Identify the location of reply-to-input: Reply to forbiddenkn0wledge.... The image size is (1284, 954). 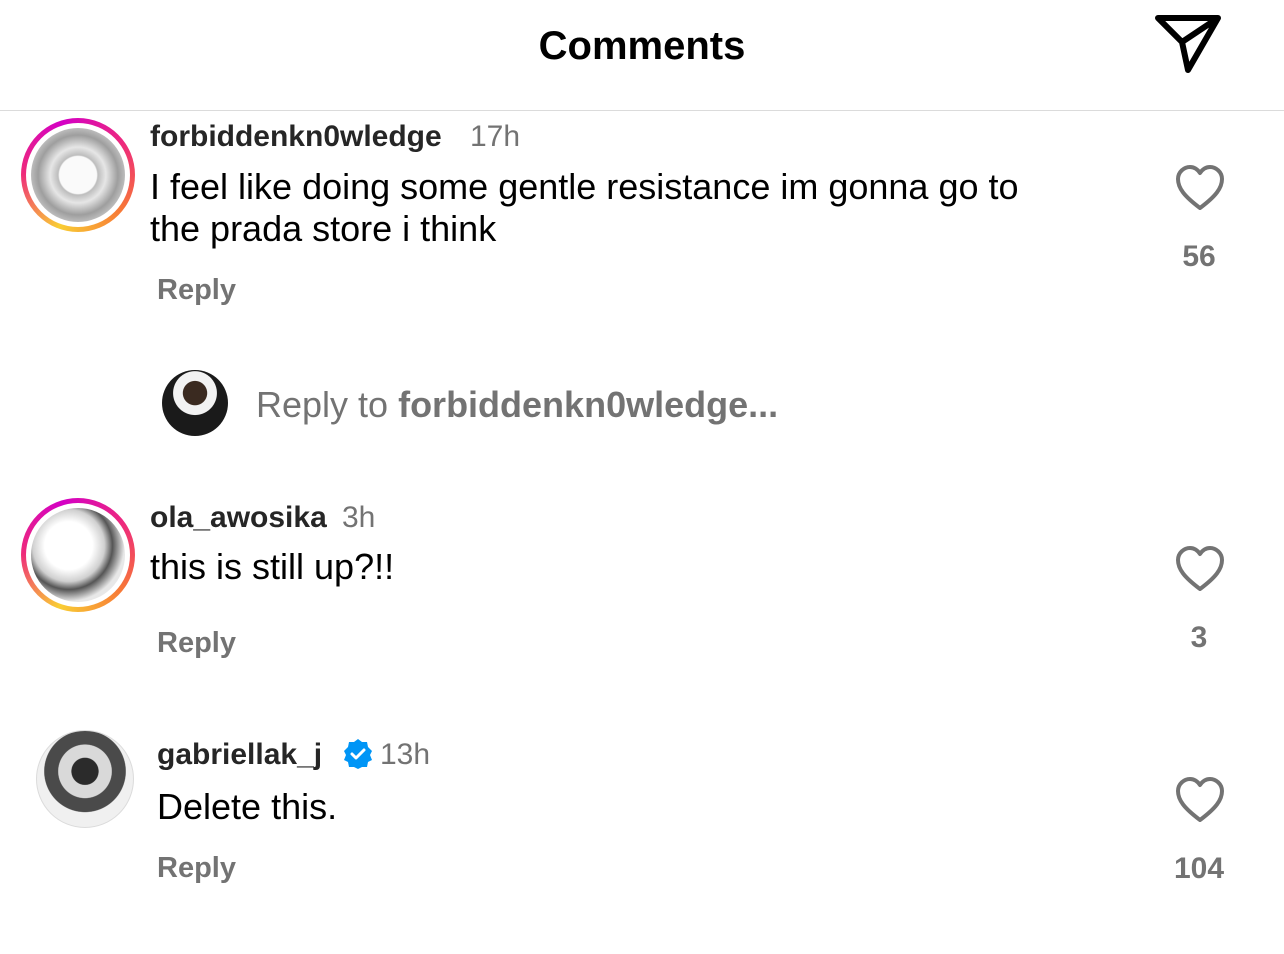
(517, 405).